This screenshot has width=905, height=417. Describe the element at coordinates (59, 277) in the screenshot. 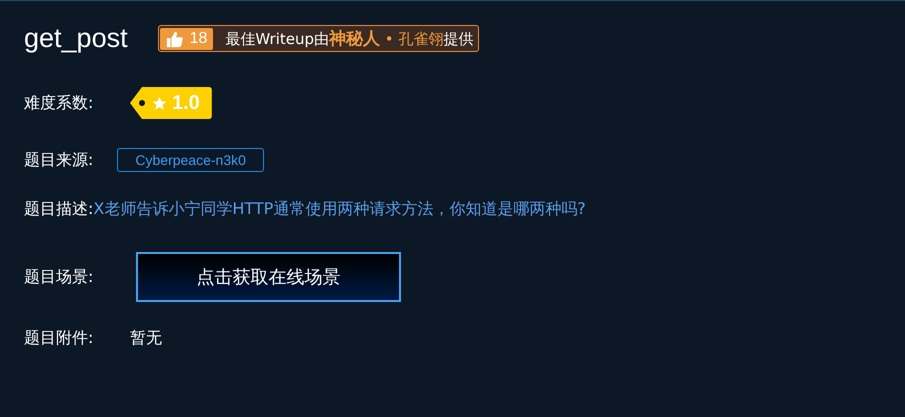

I see `field-label: 题目场景:` at that location.